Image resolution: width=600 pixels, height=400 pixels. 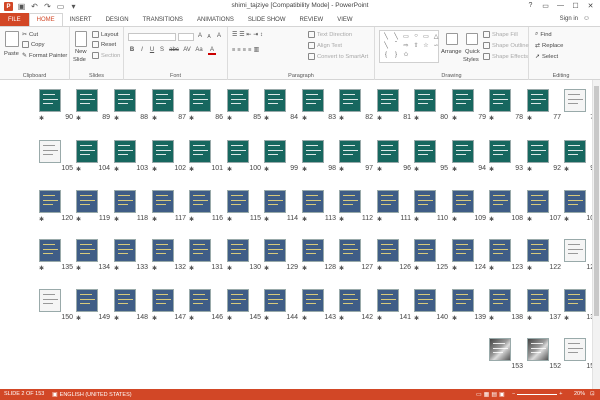 I want to click on sign-in-link: Sign in, so click(x=569, y=19).